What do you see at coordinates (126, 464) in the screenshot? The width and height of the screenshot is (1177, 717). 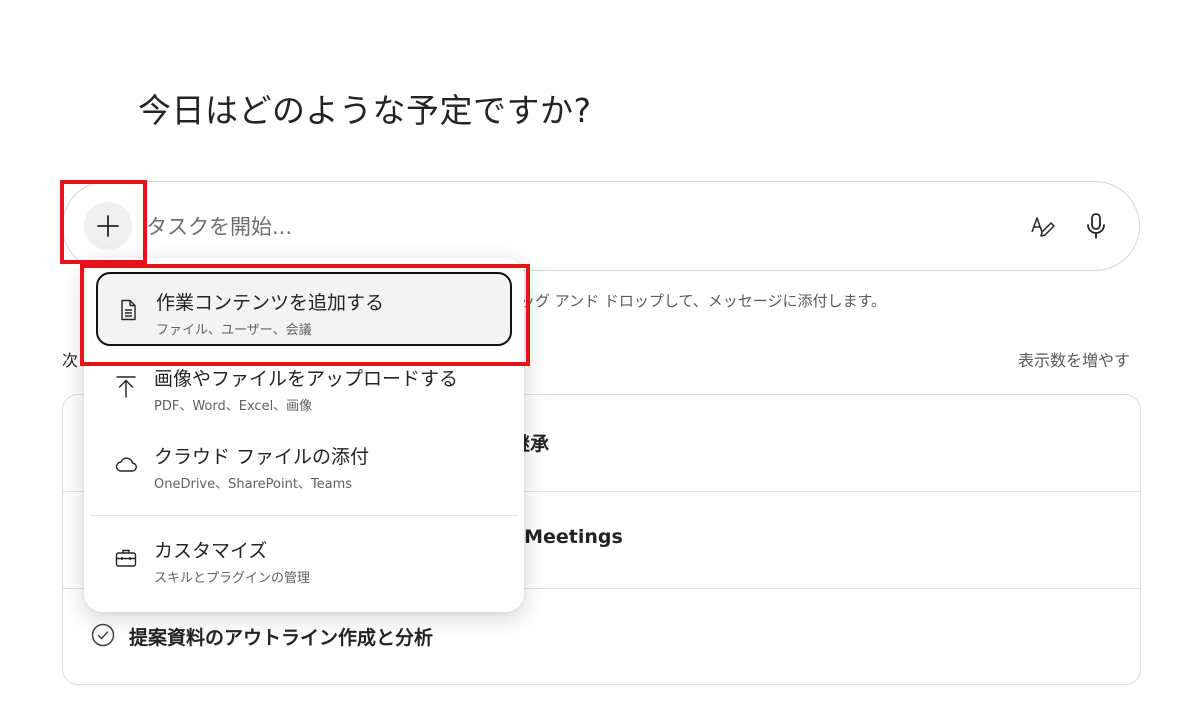 I see `cloud-icon` at bounding box center [126, 464].